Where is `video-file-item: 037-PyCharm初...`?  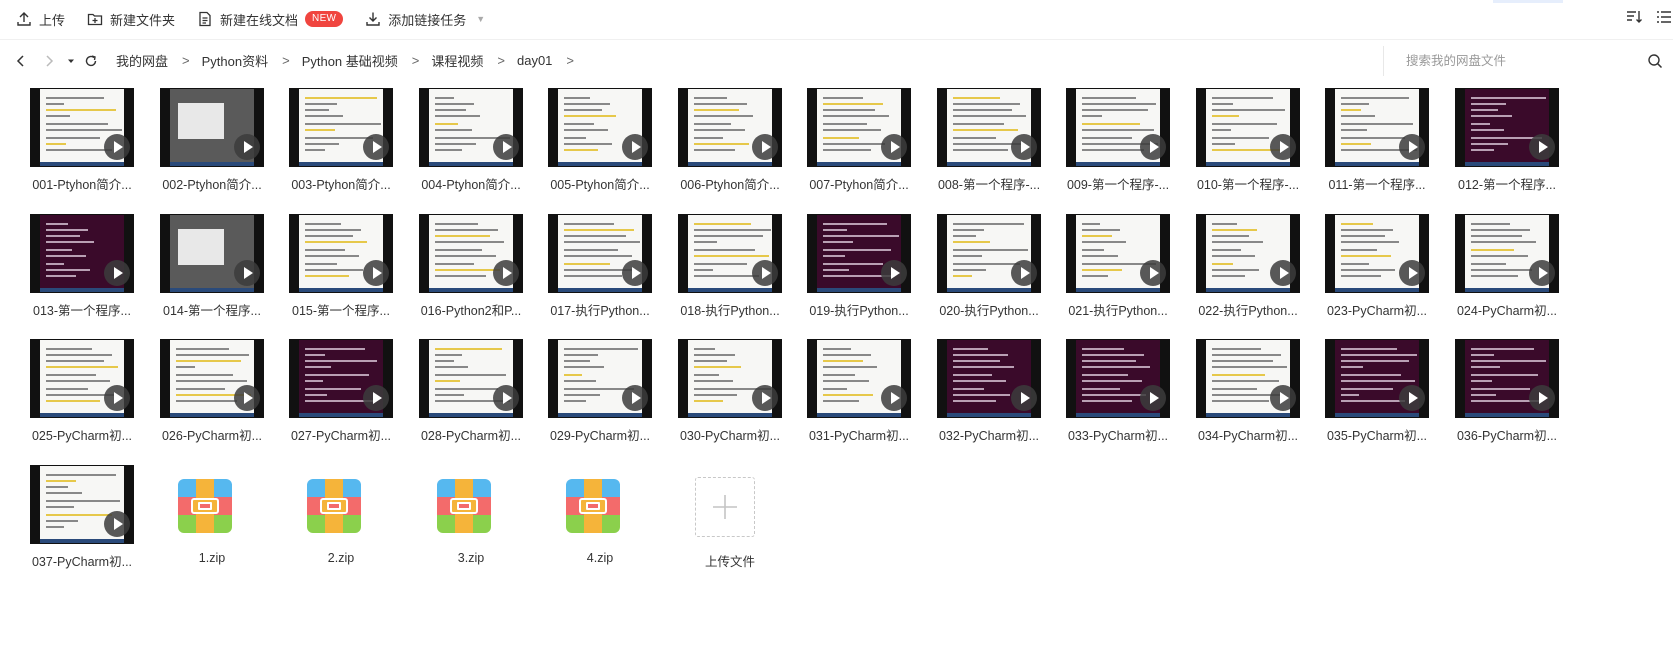
video-file-item: 037-PyCharm初... is located at coordinates (99, 525).